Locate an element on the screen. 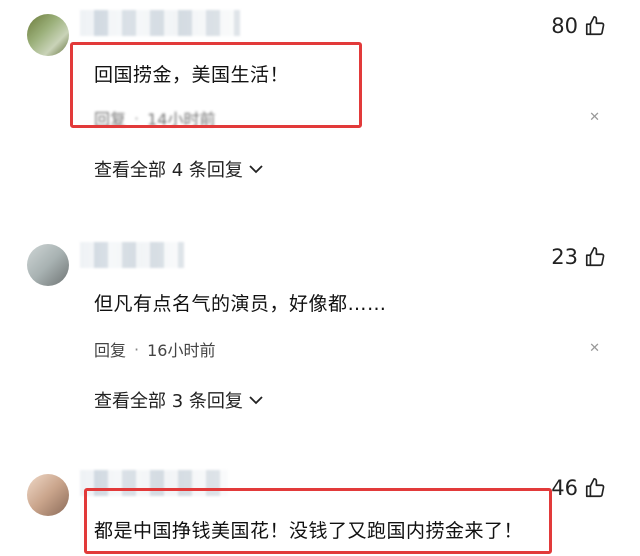  like-count: 23 is located at coordinates (564, 257).